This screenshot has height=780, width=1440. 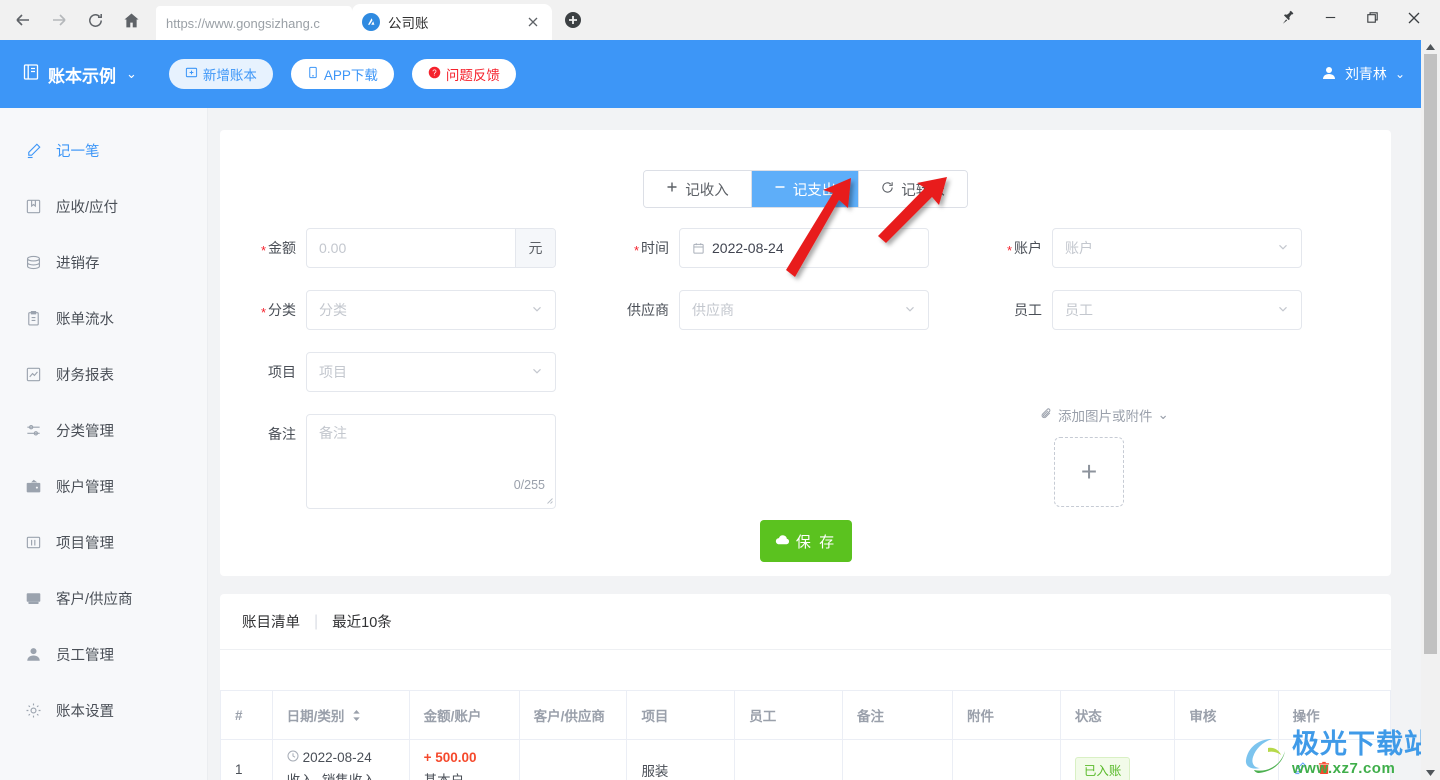 What do you see at coordinates (103, 206) in the screenshot?
I see `sidebar-item-receivable-payable: 应收/应付` at bounding box center [103, 206].